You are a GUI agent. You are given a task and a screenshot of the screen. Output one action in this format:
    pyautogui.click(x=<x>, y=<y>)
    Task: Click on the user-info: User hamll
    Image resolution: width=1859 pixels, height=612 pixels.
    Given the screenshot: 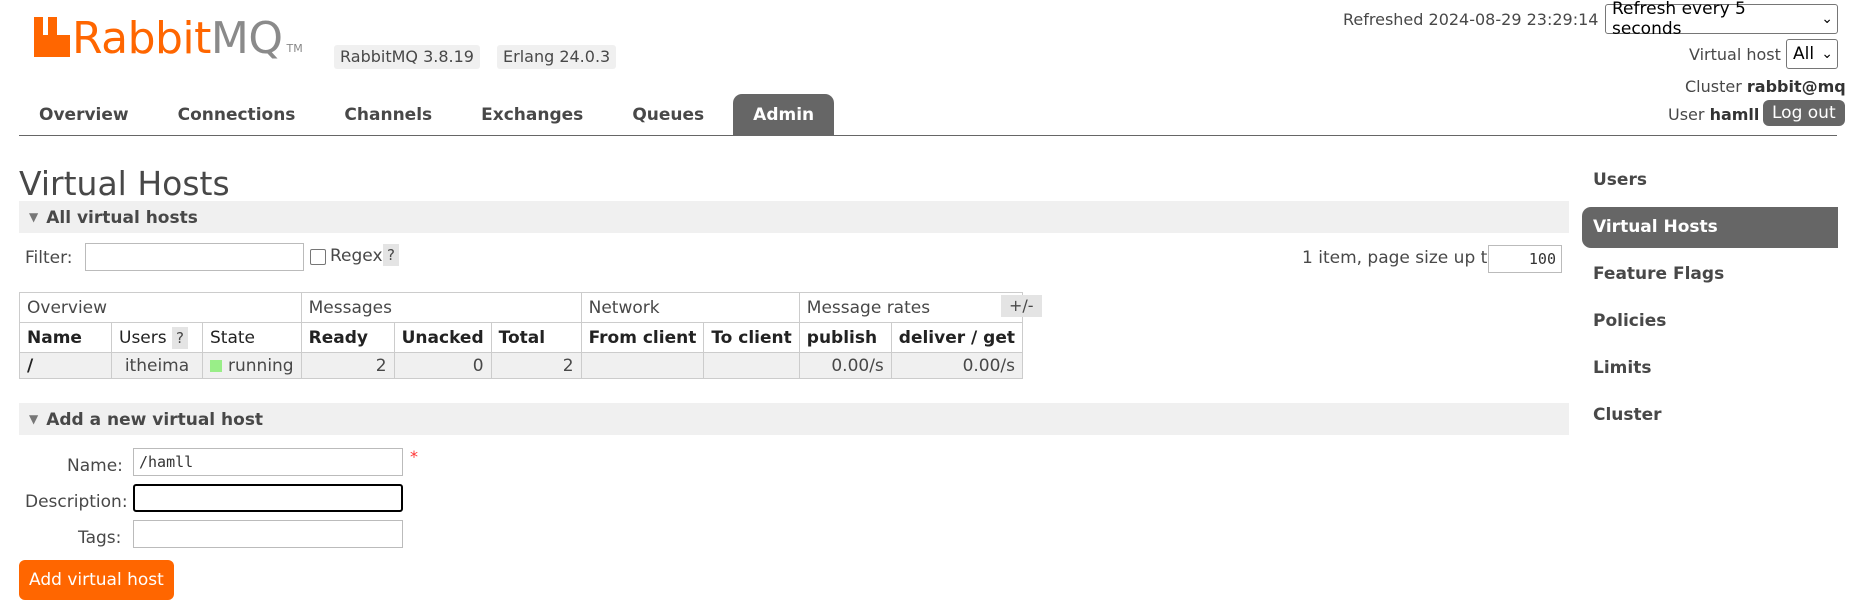 What is the action you would take?
    pyautogui.click(x=1713, y=114)
    